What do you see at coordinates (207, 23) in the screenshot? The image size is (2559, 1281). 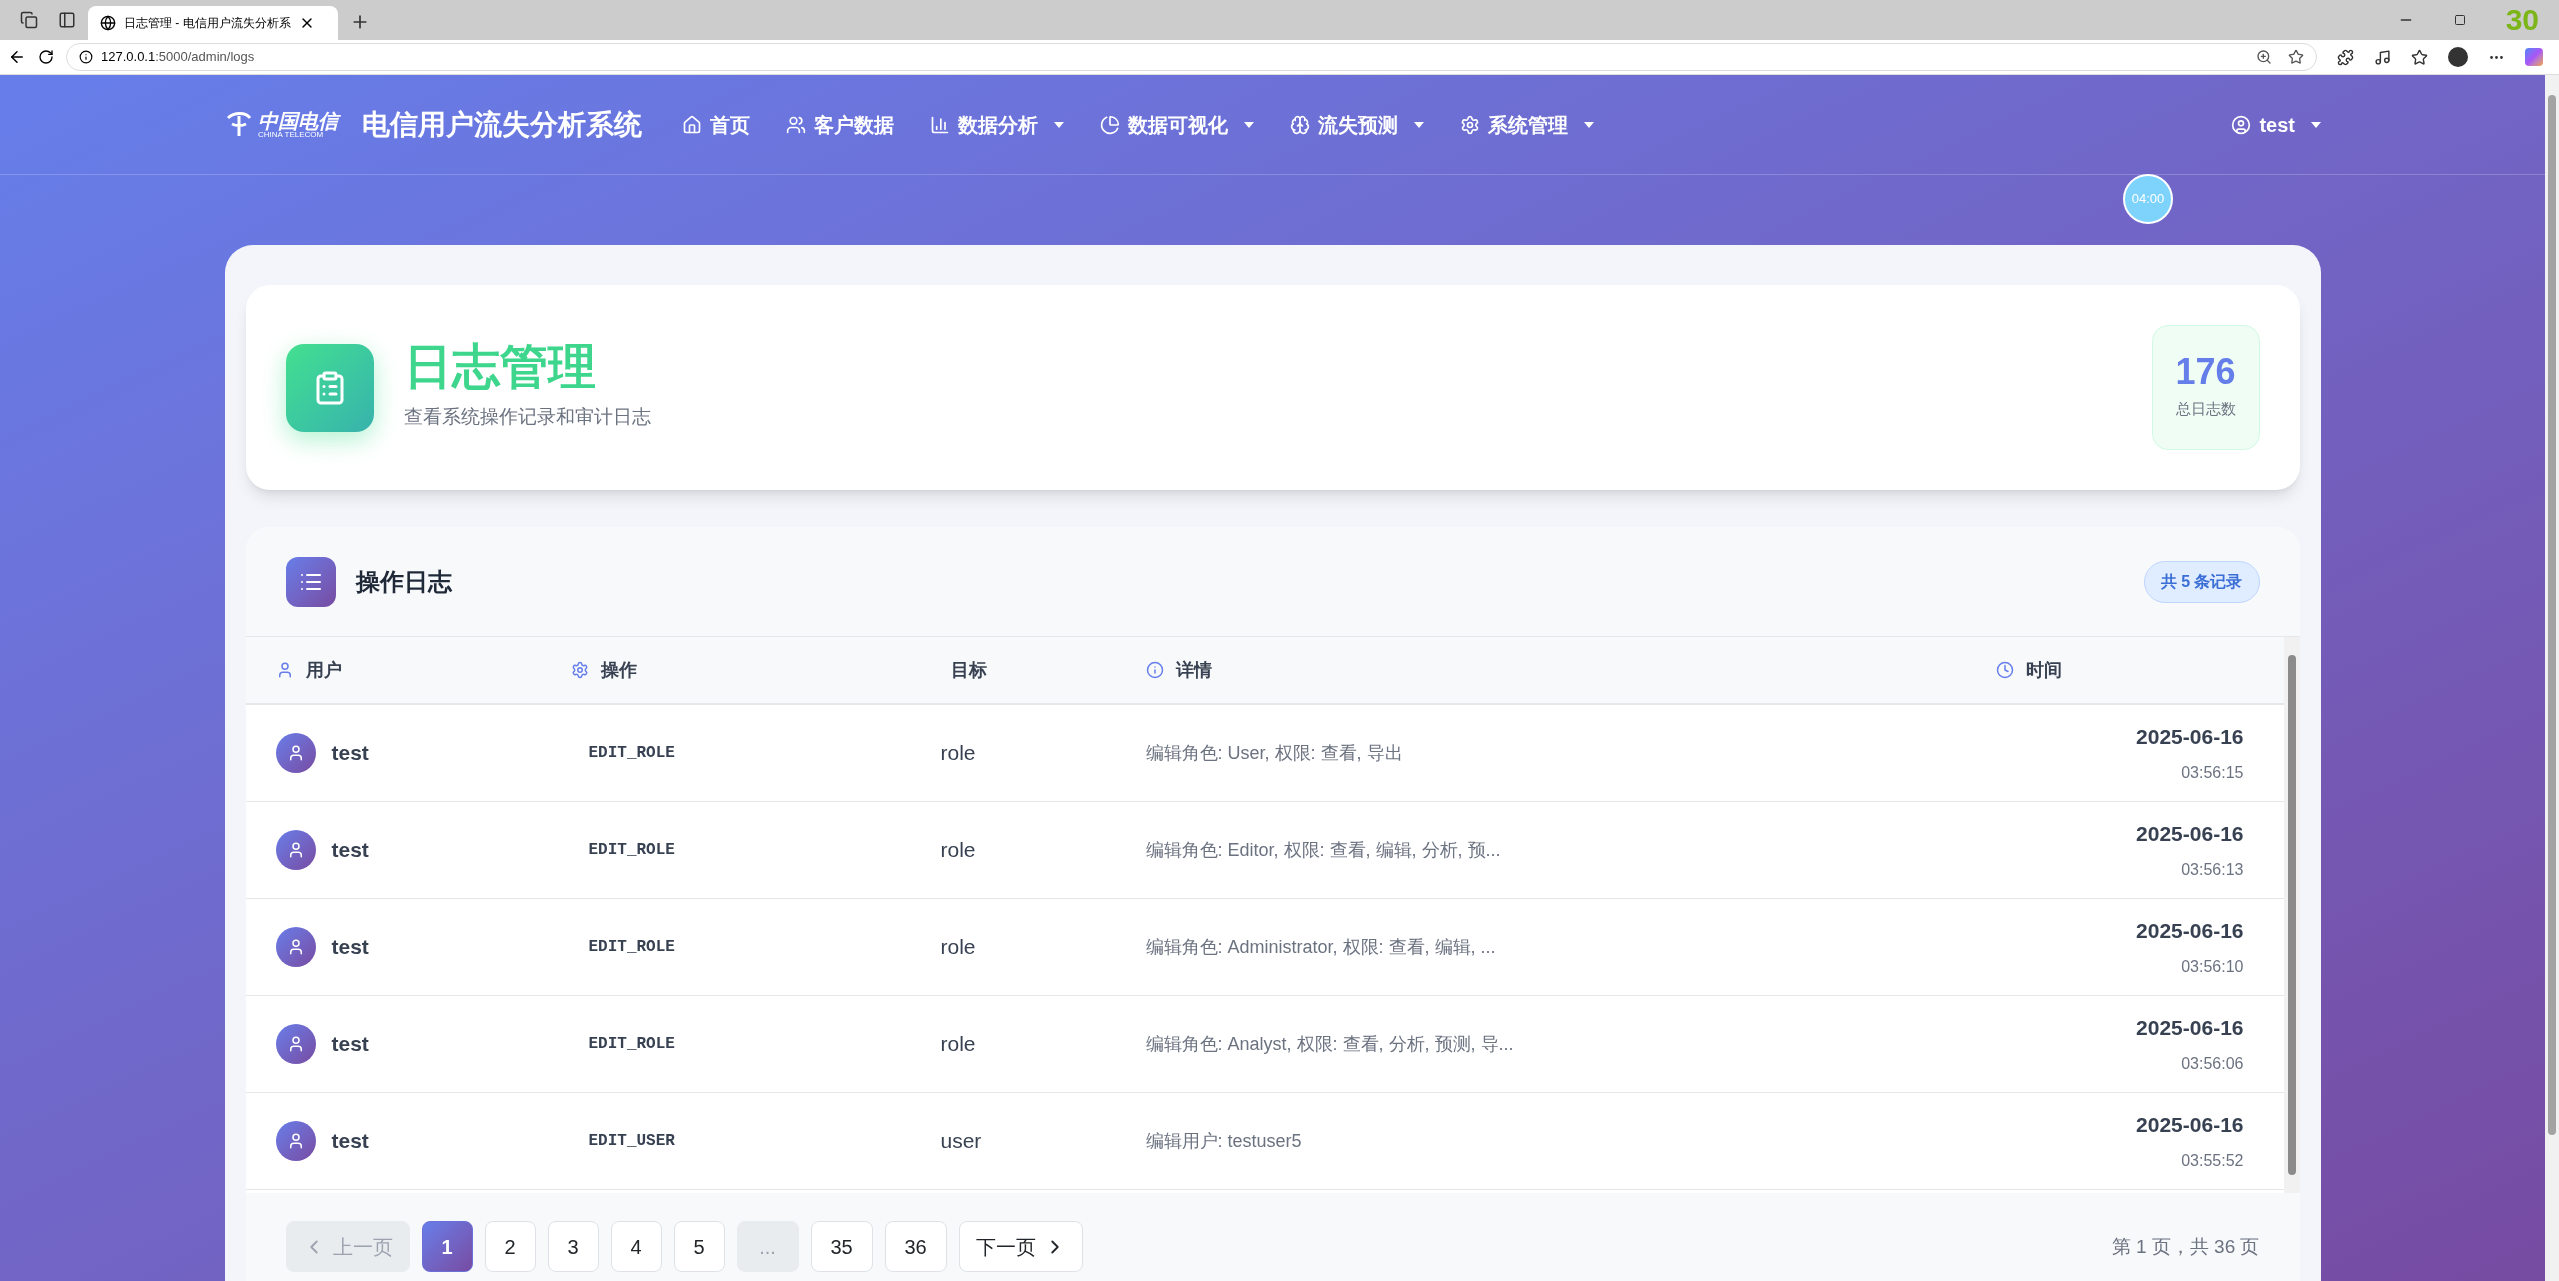 I see `tab-title: 日志管理 - 电信用户流失分析系` at bounding box center [207, 23].